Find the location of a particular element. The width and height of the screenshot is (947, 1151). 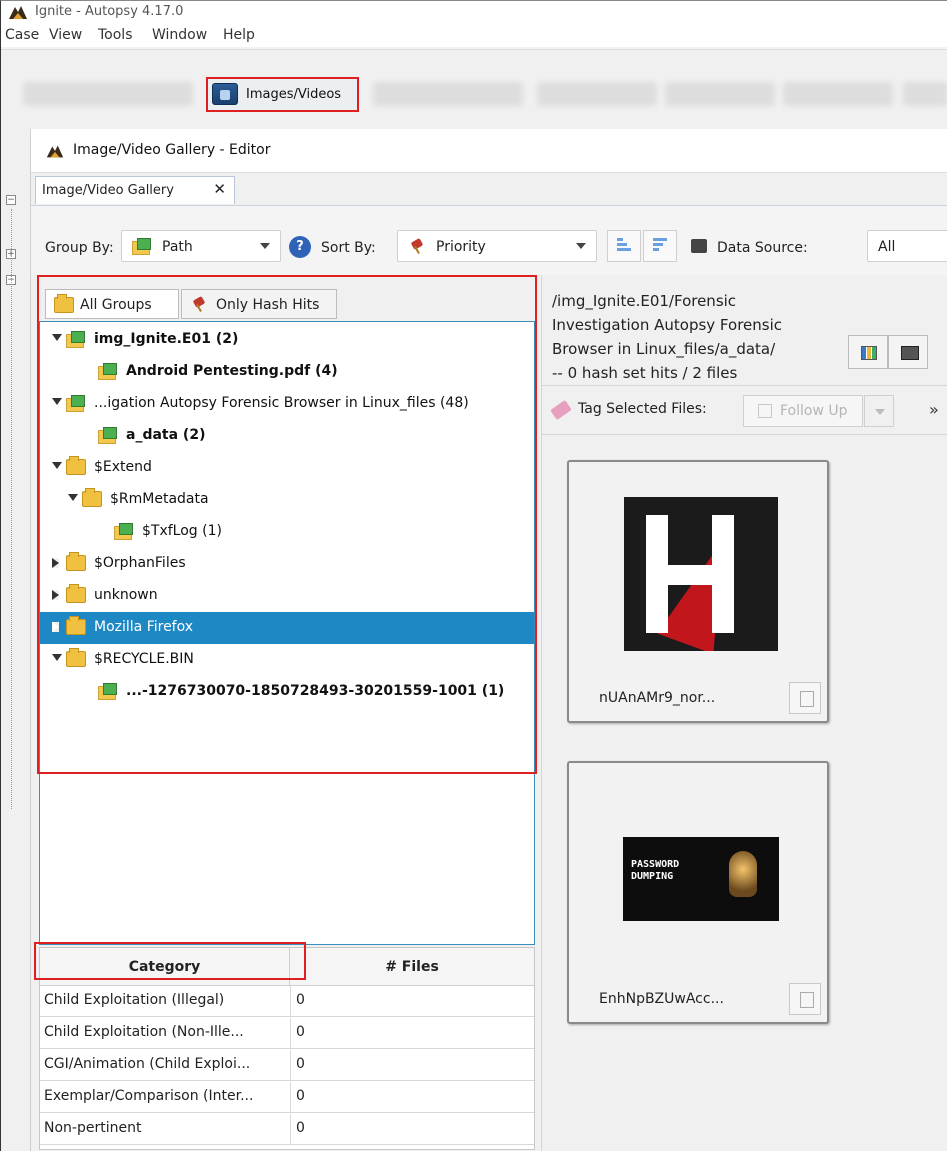

more-options-icon: » is located at coordinates (934, 409).